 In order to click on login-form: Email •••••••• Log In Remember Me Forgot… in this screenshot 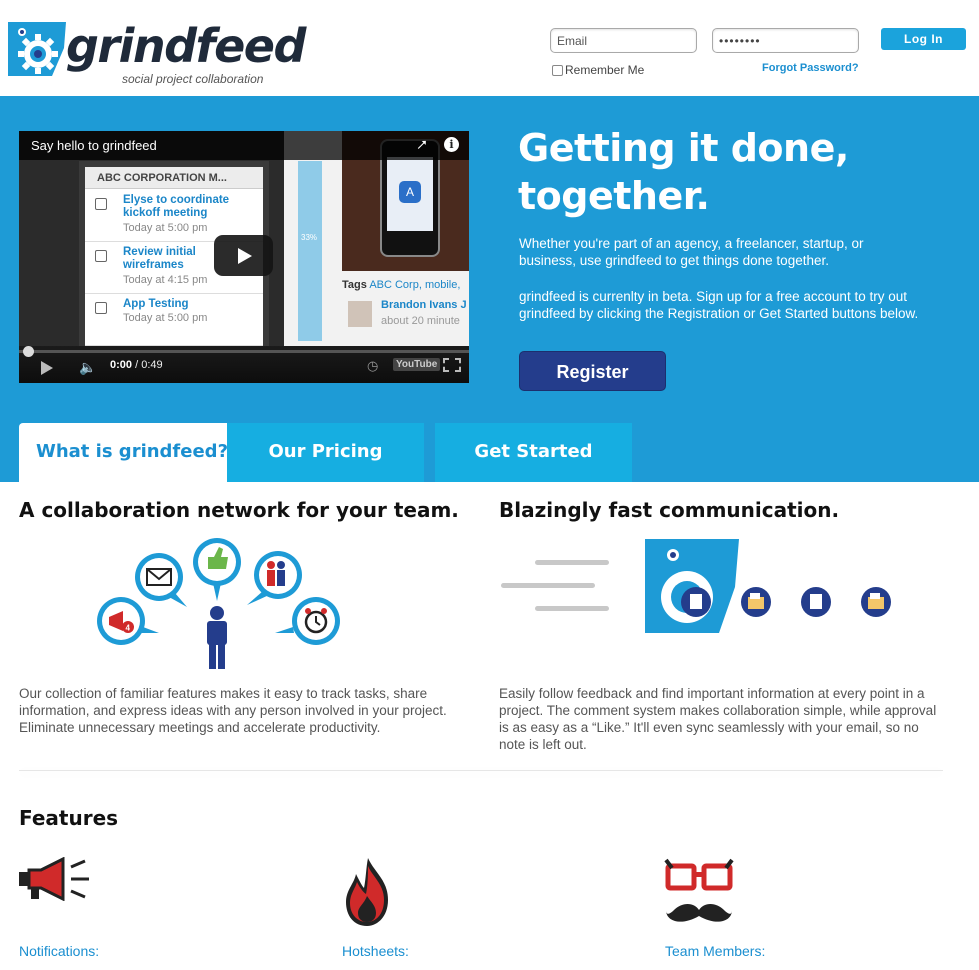, I will do `click(759, 58)`.